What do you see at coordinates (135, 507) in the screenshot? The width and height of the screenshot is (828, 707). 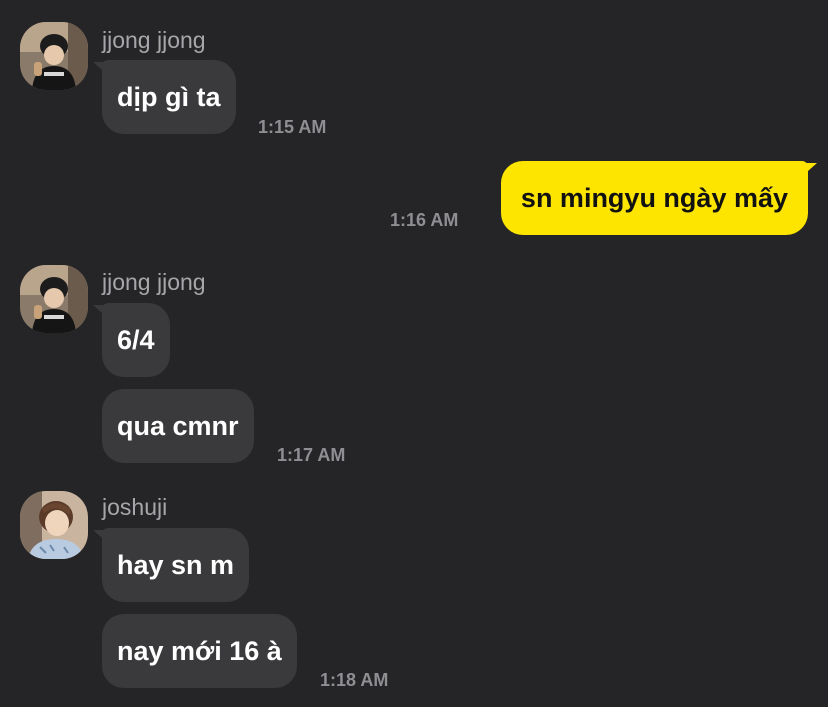 I see `sender-name: joshuji` at bounding box center [135, 507].